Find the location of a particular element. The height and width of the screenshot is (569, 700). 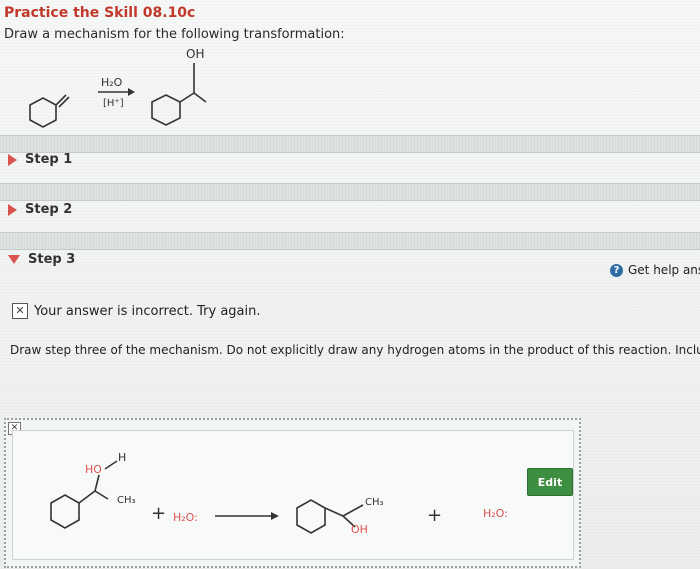

answer-water-right: H₂O: is located at coordinates (495, 513).